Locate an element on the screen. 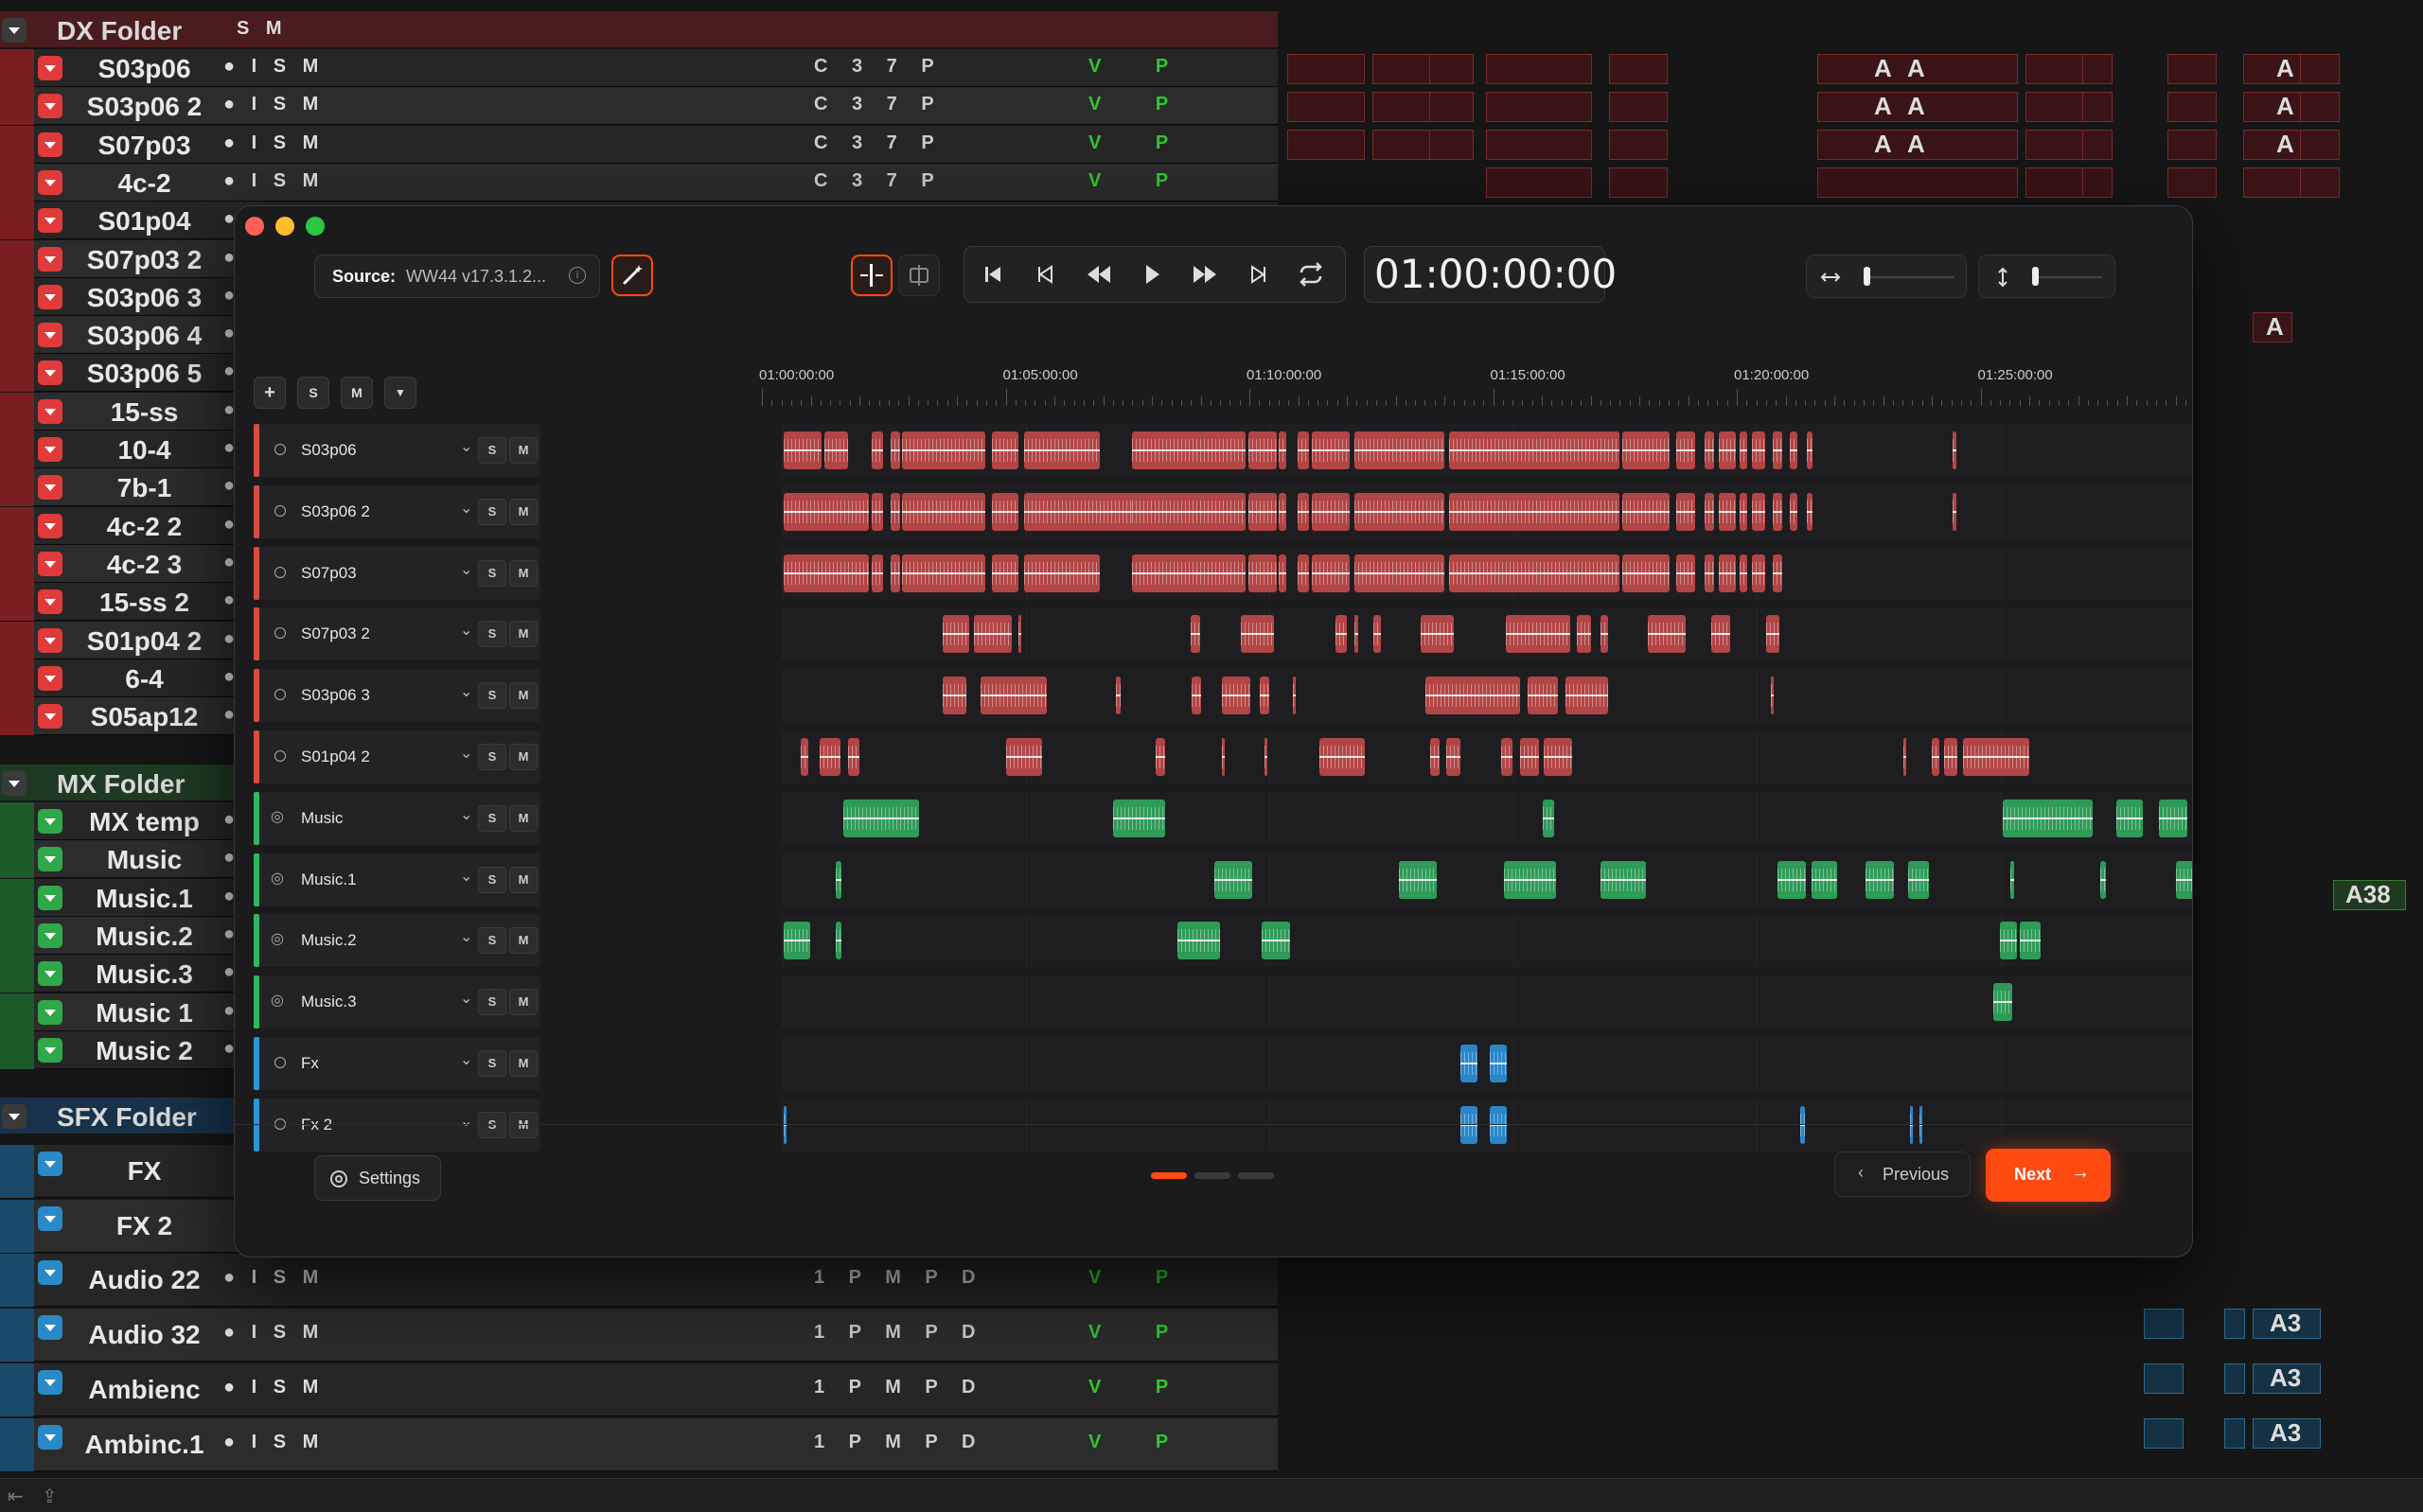 This screenshot has width=2423, height=1512. zoom-window-button is located at coordinates (315, 227).